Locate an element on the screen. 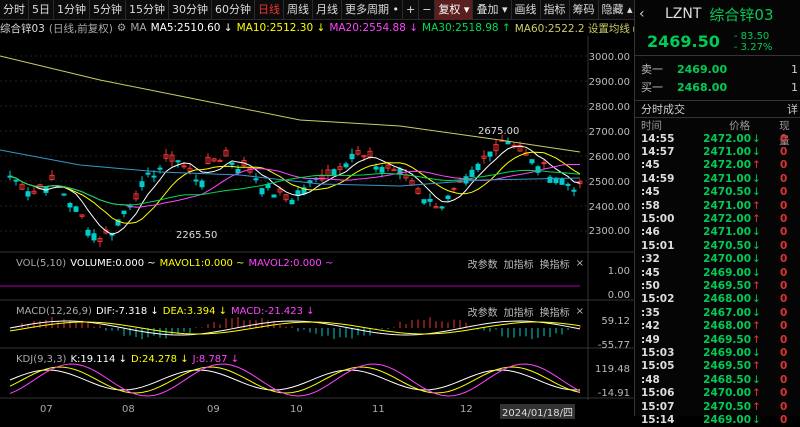 The height and width of the screenshot is (427, 800). back-icon: ‹ is located at coordinates (642, 14).